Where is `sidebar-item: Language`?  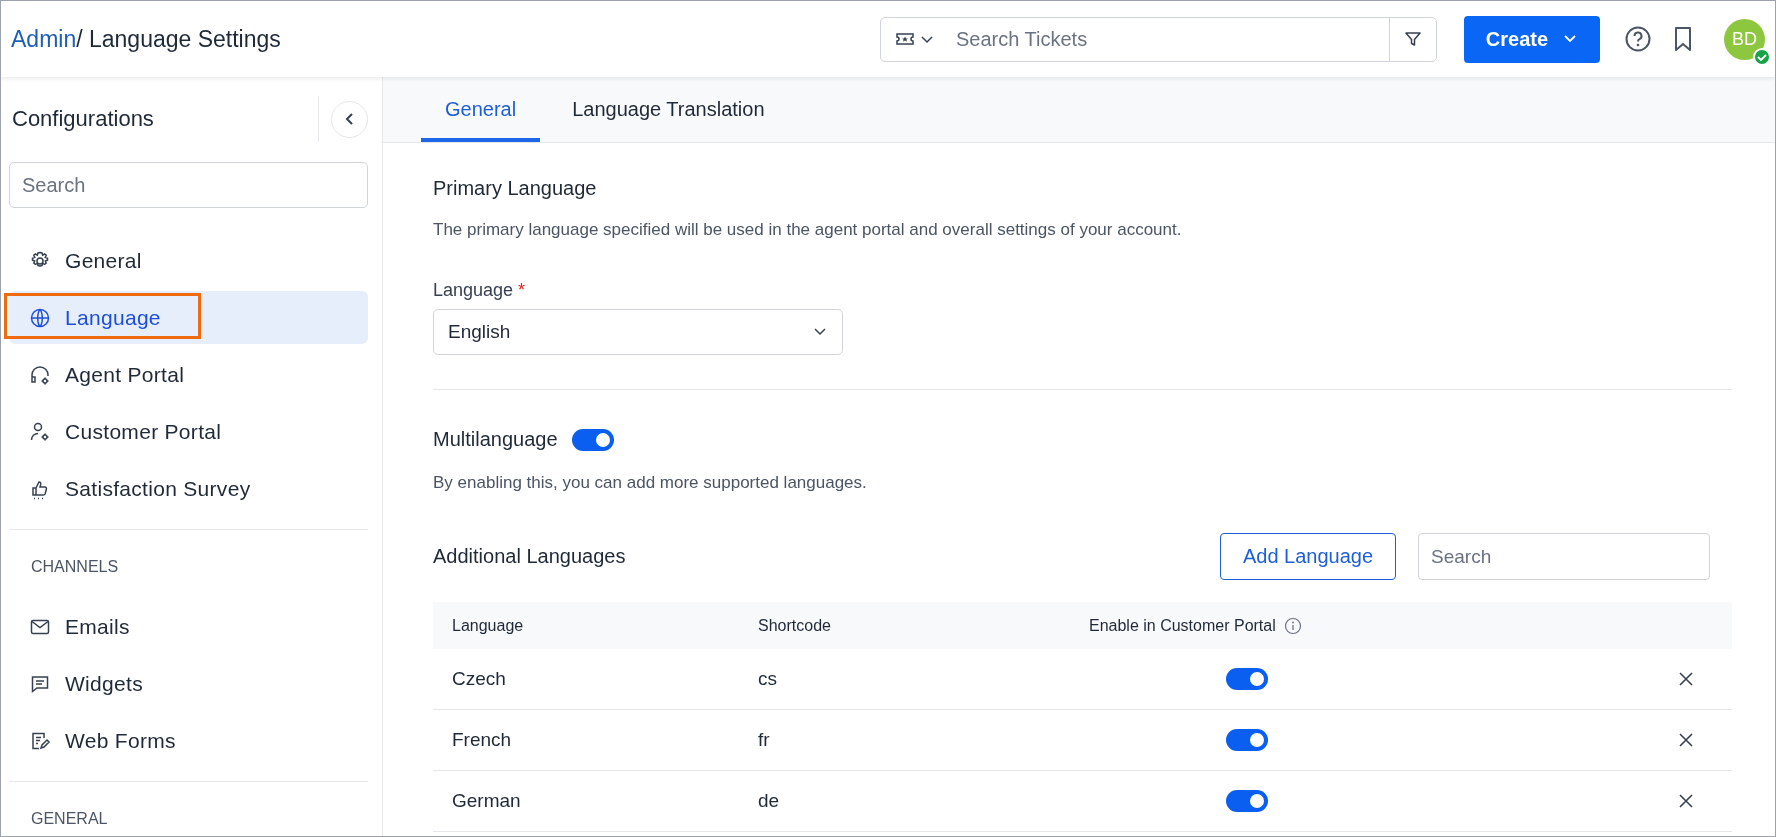
sidebar-item: Language is located at coordinates (188, 317).